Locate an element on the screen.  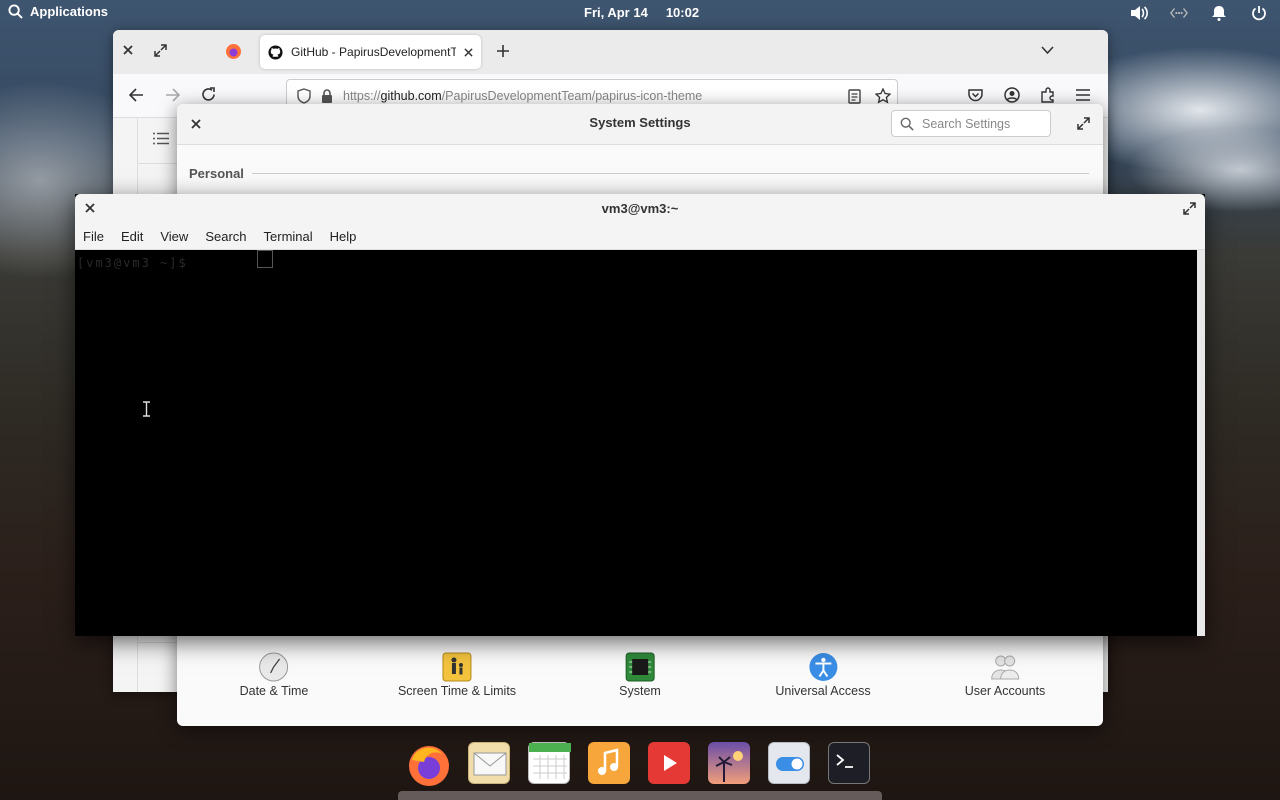
forward-icon is located at coordinates (172, 95).